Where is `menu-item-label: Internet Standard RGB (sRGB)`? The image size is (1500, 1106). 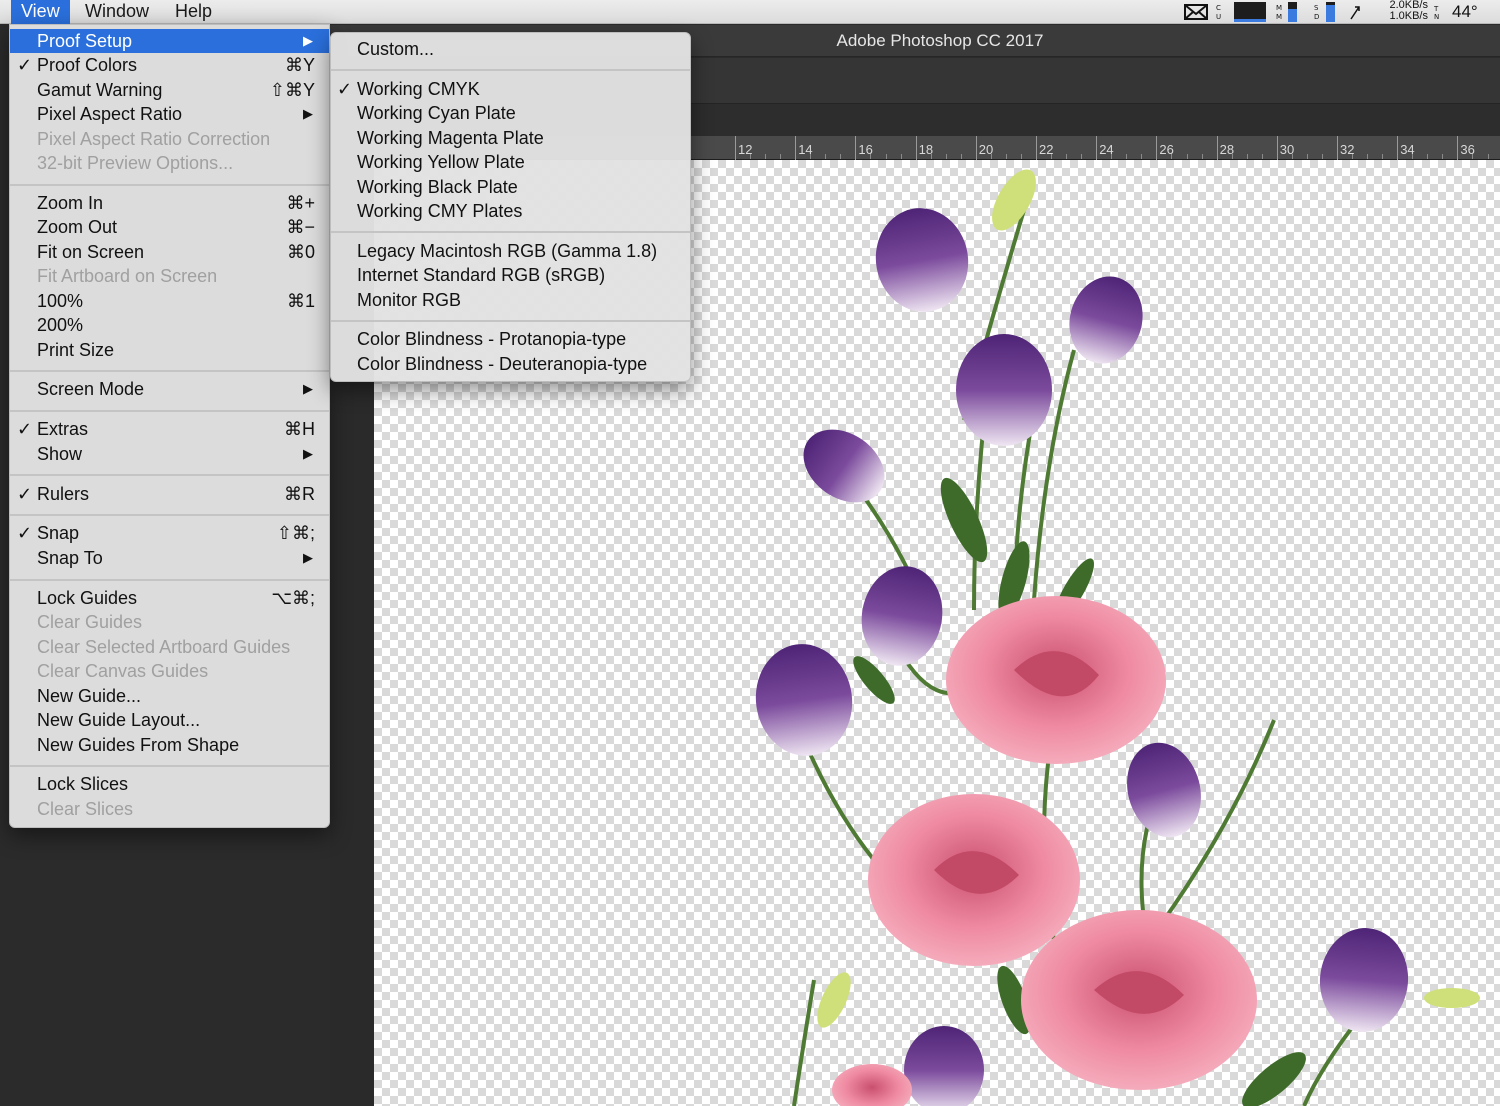
menu-item-label: Internet Standard RGB (sRGB) is located at coordinates (481, 275).